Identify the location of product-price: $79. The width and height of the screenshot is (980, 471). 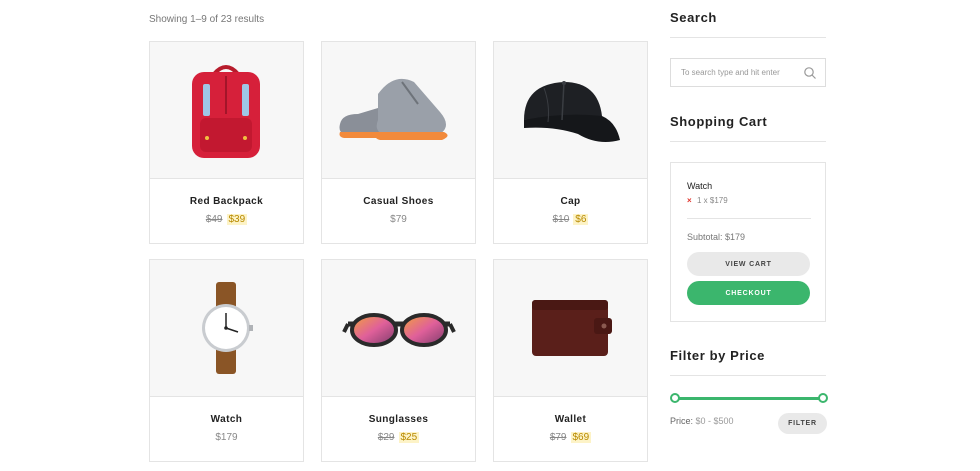
(398, 219).